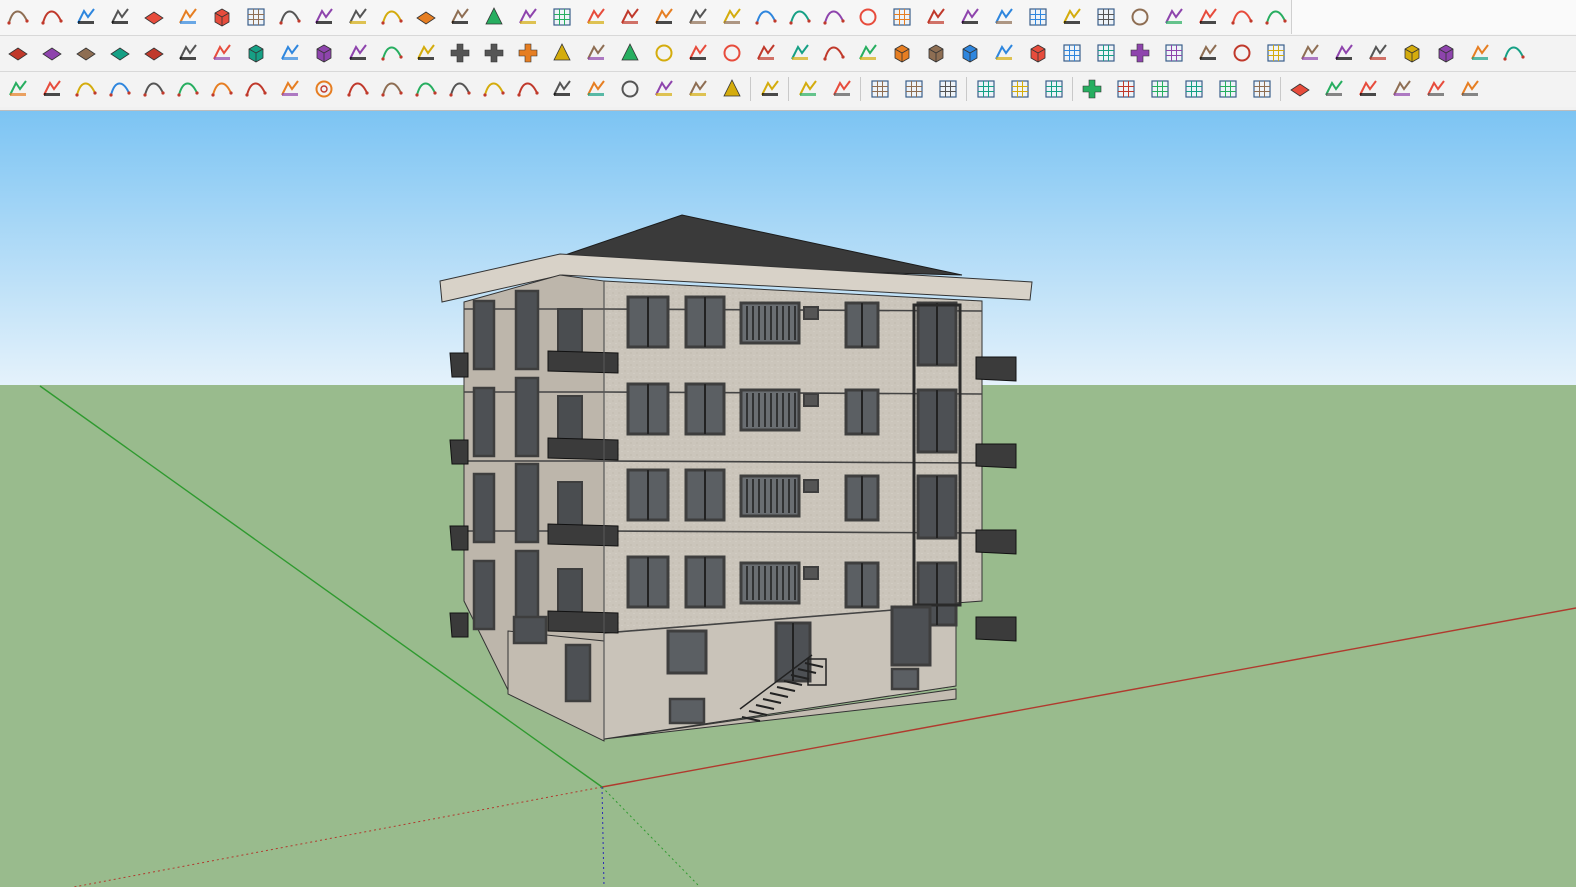 The height and width of the screenshot is (887, 1576). Describe the element at coordinates (970, 53) in the screenshot. I see `pink-cube-icon` at that location.